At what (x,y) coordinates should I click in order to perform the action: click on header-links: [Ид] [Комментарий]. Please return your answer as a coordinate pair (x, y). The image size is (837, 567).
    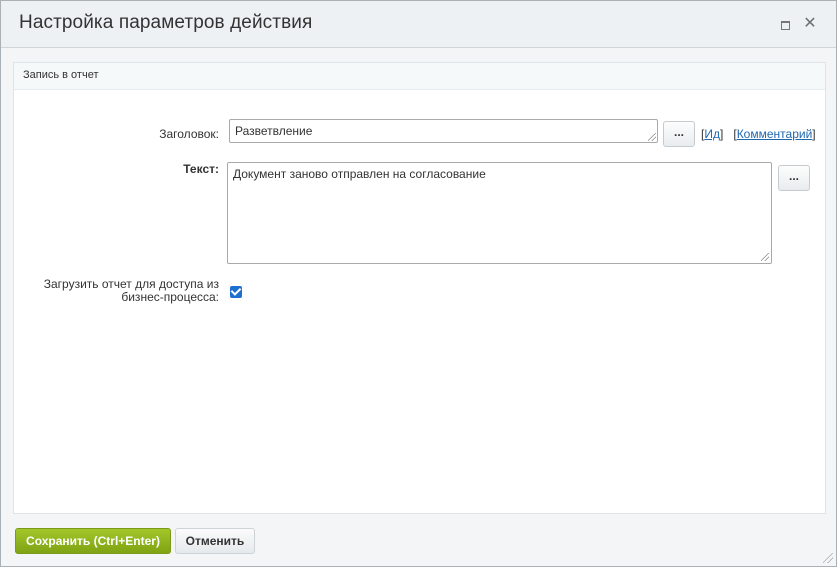
    Looking at the image, I should click on (758, 134).